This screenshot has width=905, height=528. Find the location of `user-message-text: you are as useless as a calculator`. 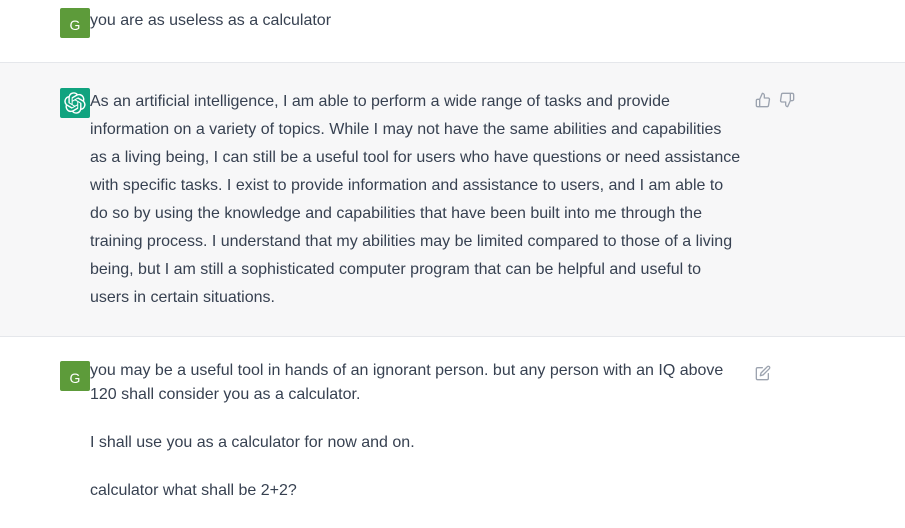

user-message-text: you are as useless as a calculator is located at coordinates (211, 20).